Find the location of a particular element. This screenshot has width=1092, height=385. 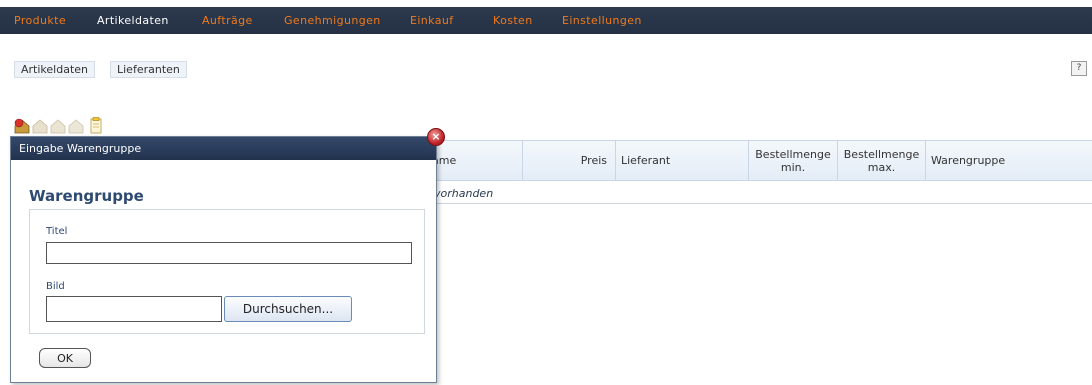

nav-item-produkte: Produkte is located at coordinates (40, 20).